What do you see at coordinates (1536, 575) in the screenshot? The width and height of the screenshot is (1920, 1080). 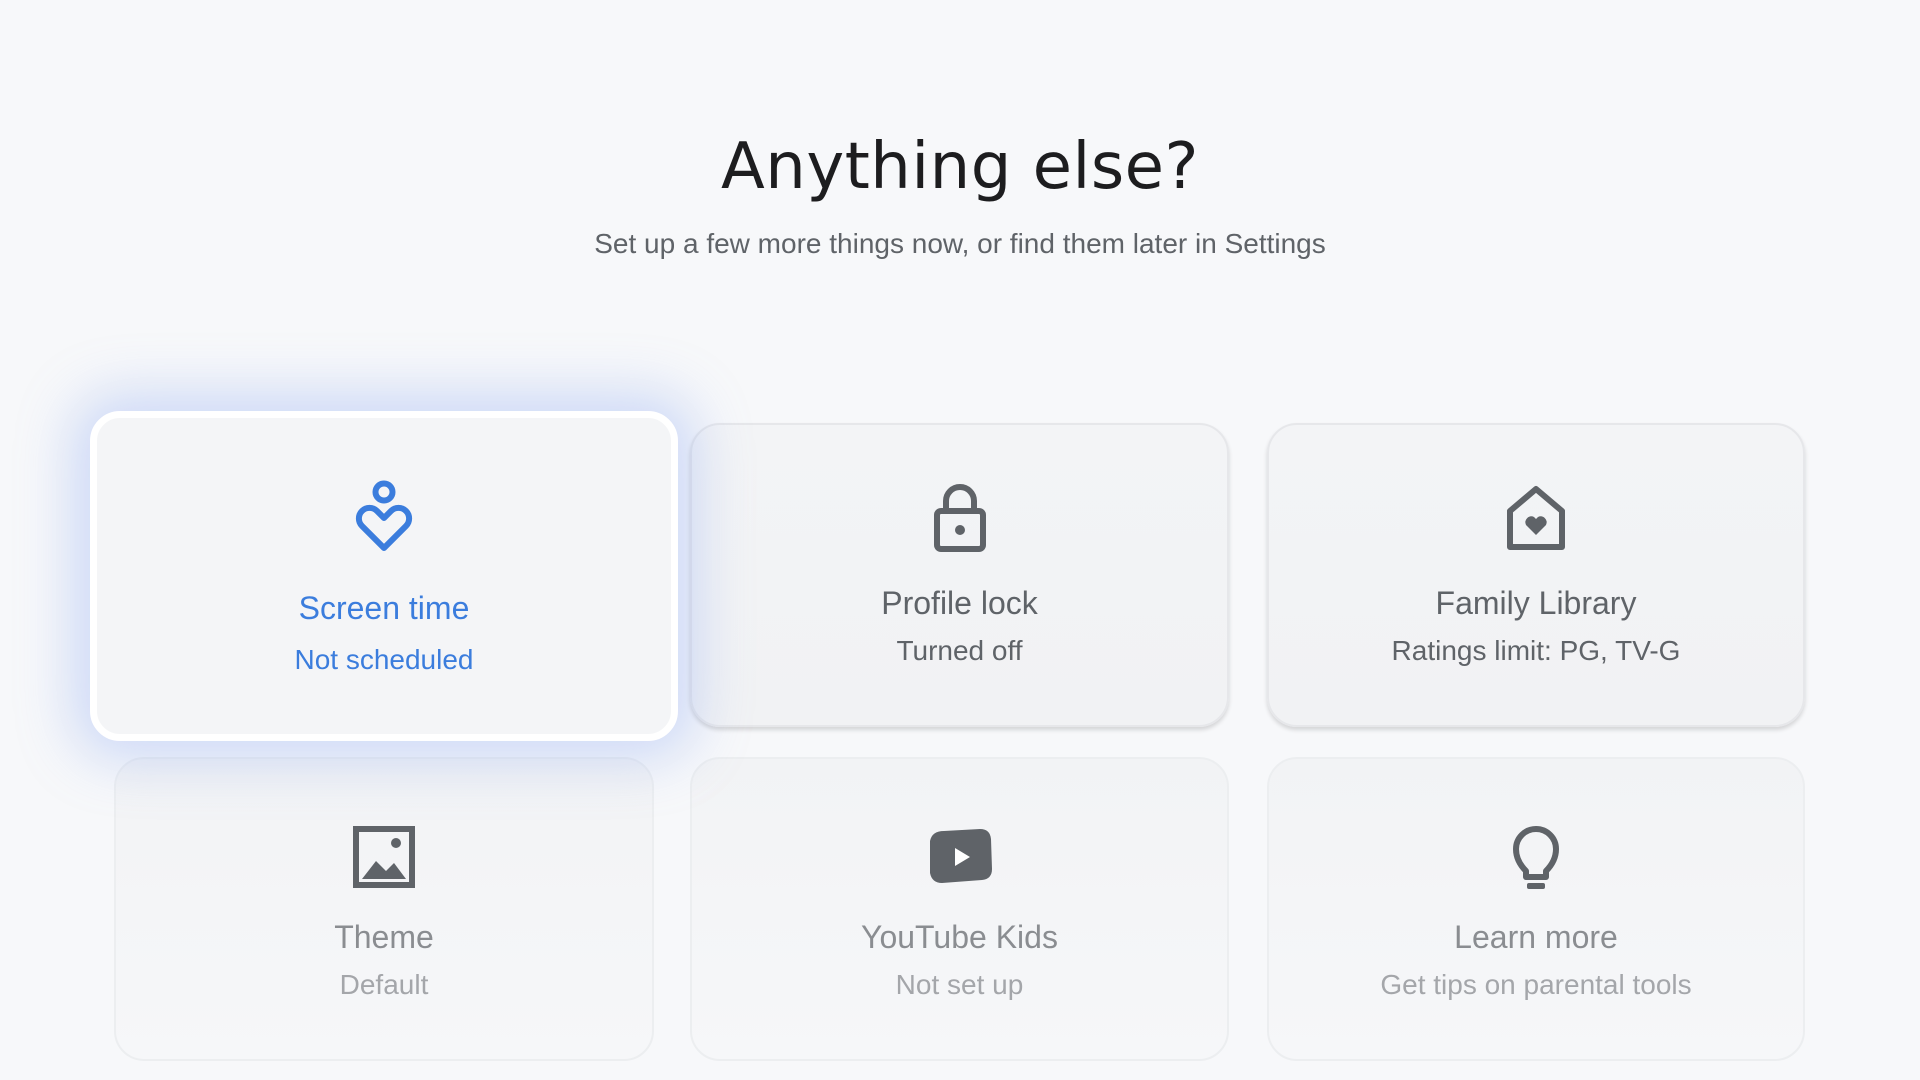 I see `card-family-library: Family Library Ratings limit: PG, TV-G` at bounding box center [1536, 575].